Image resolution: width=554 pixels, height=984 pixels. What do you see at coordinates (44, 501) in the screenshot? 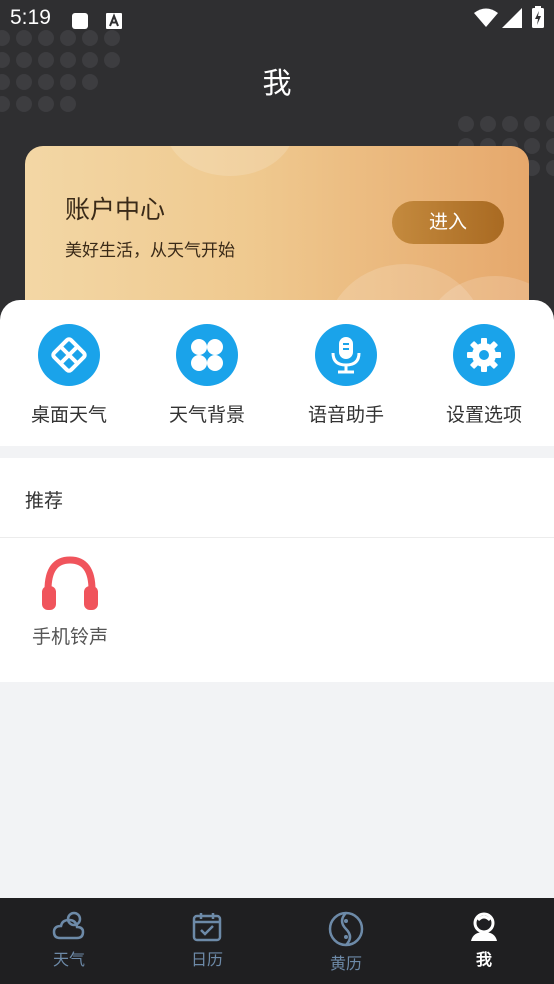
I see `recommend-title: 推荐` at bounding box center [44, 501].